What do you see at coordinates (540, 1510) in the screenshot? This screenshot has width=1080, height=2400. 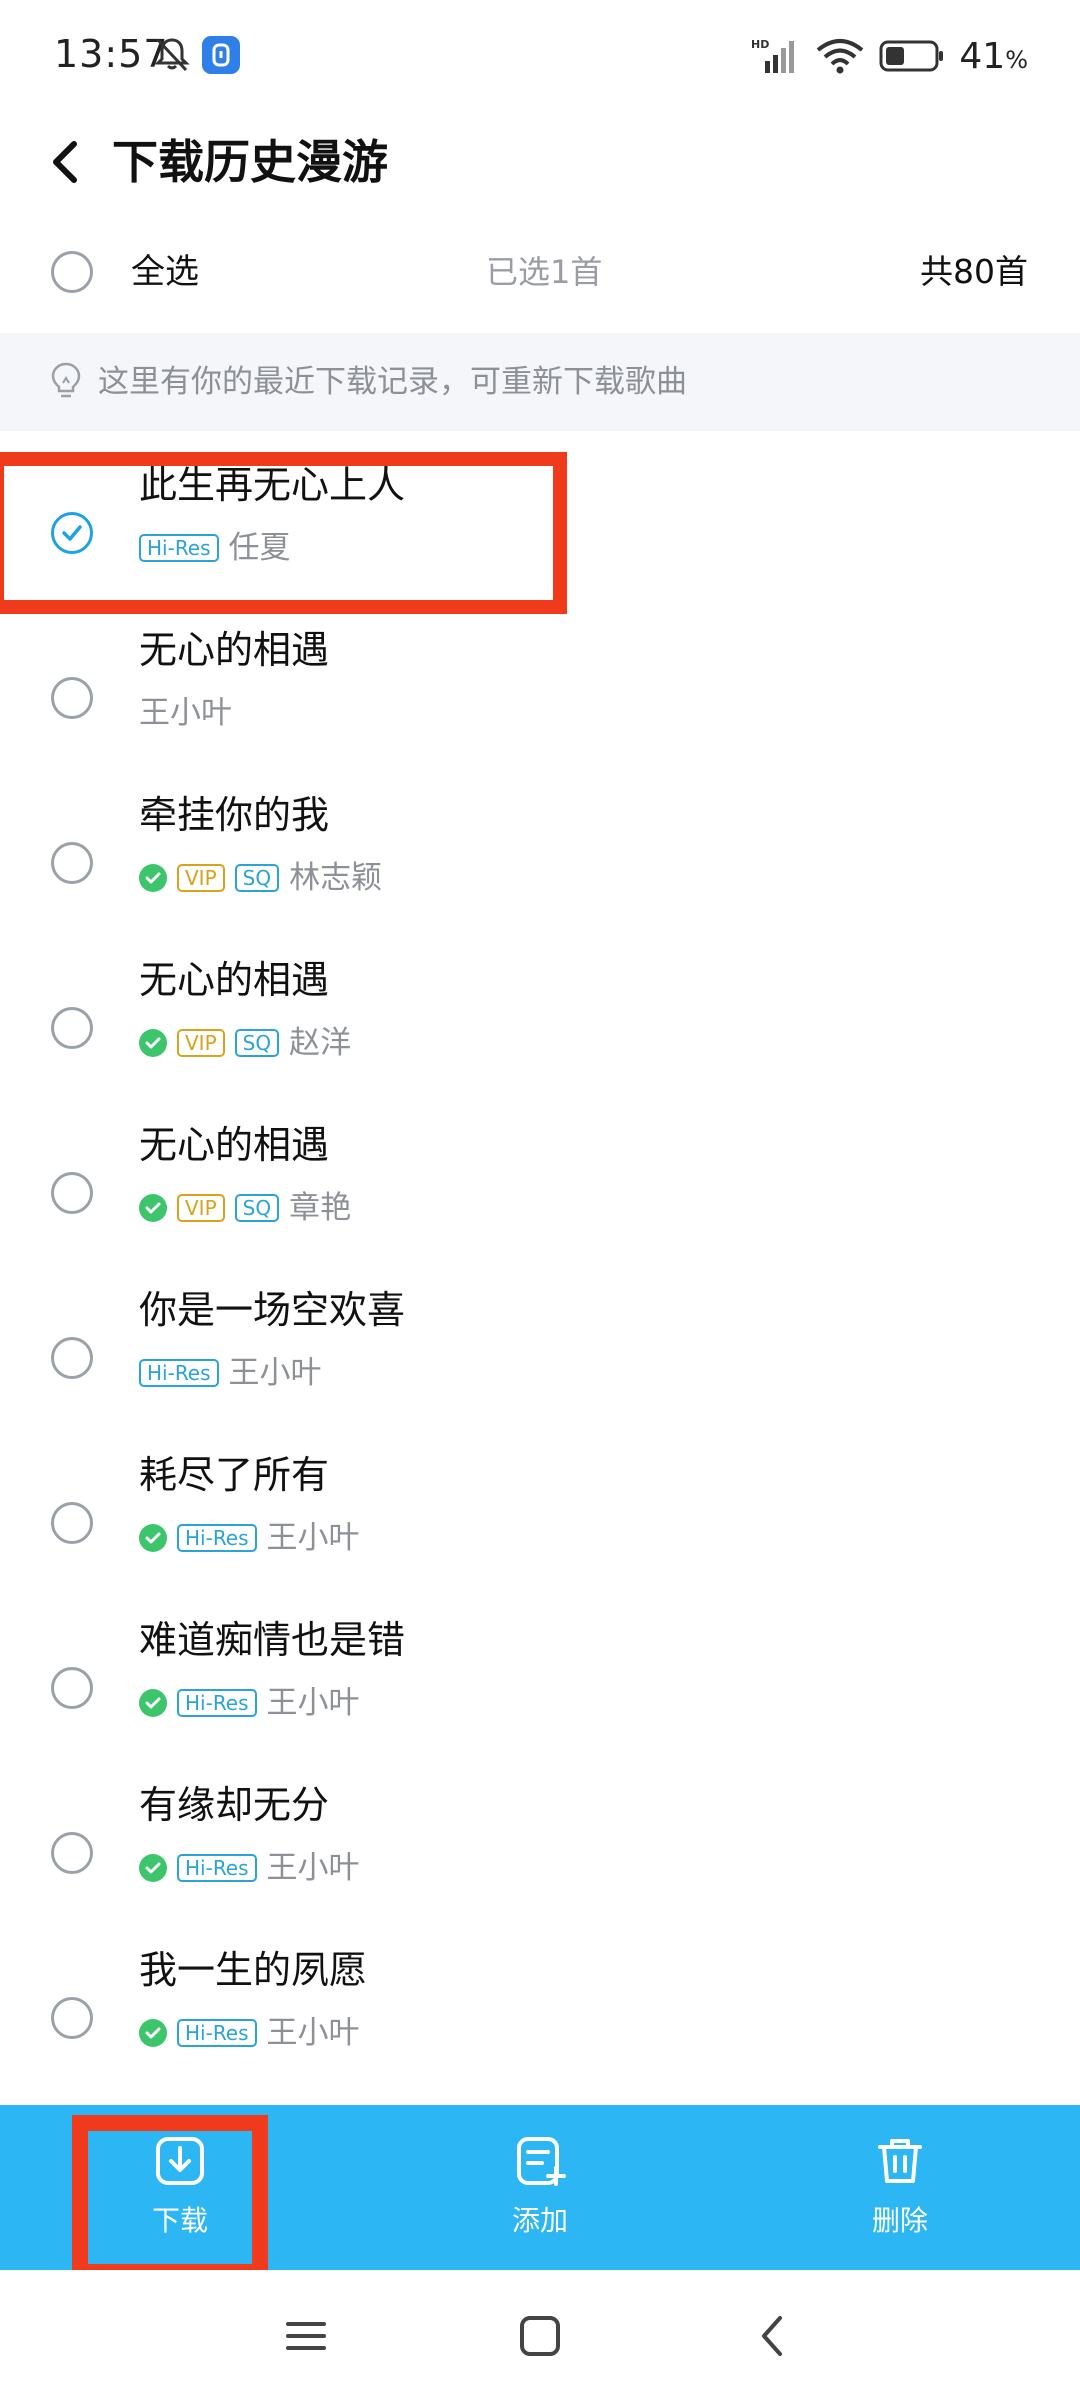 I see `song-row: 耗尽了所有 Hi-Res 王小叶` at bounding box center [540, 1510].